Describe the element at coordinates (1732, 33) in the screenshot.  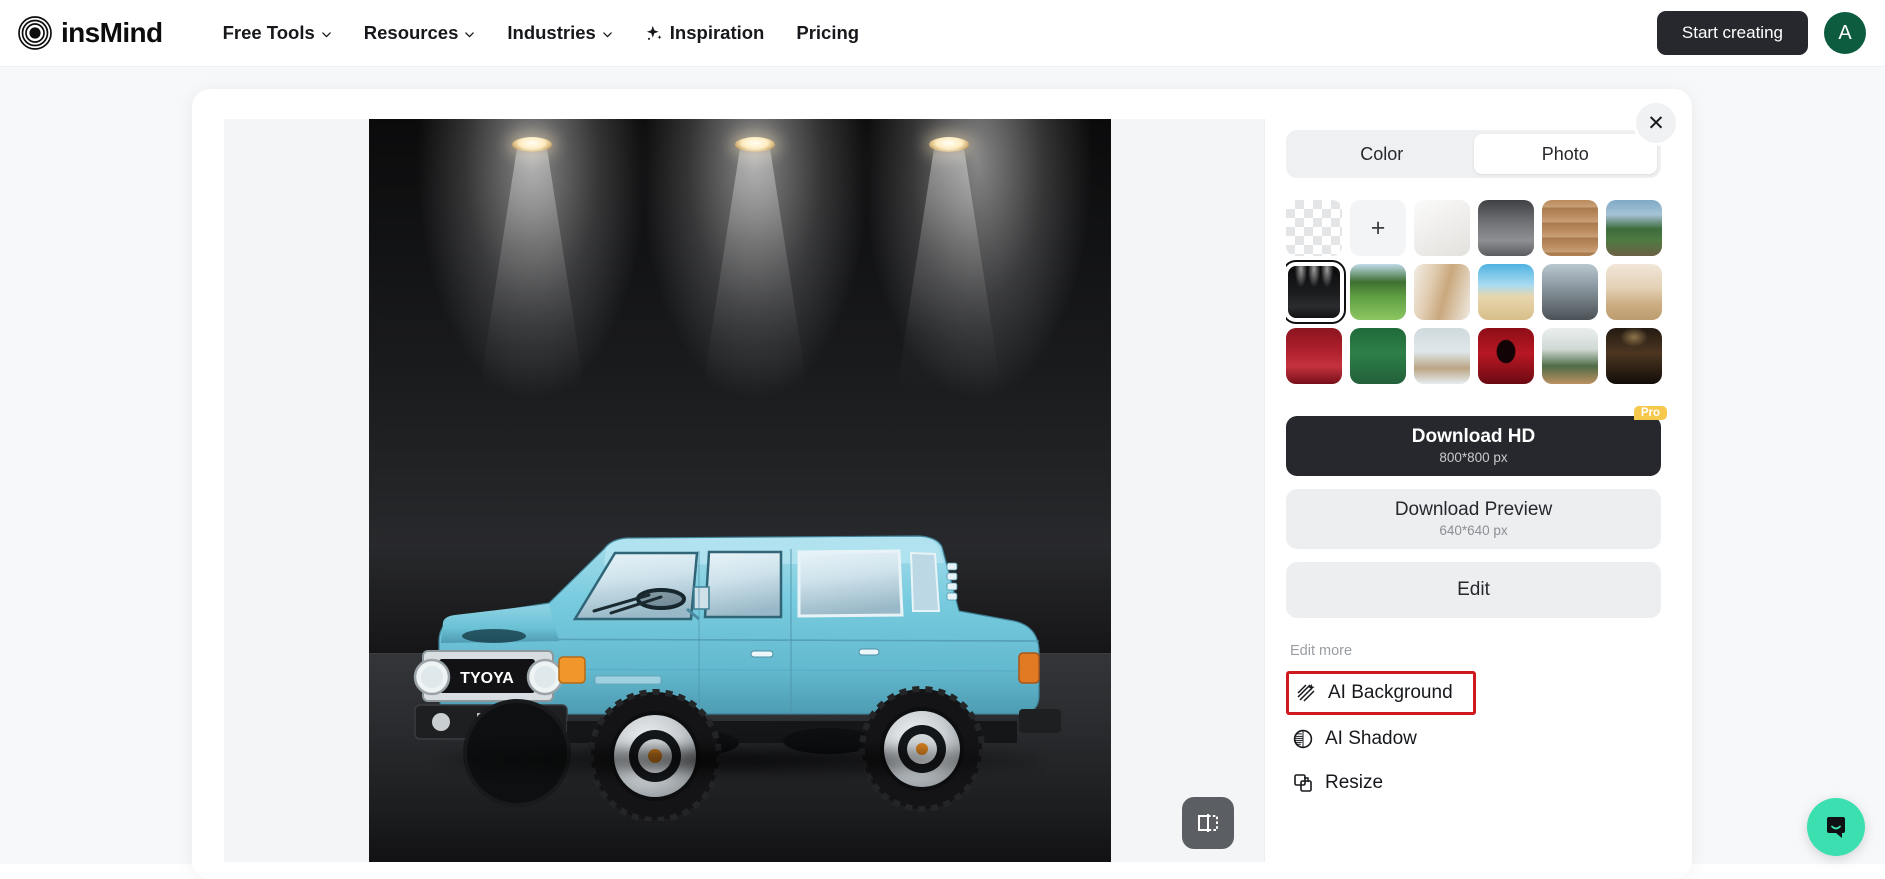
I see `start-creating-button: Start creating` at that location.